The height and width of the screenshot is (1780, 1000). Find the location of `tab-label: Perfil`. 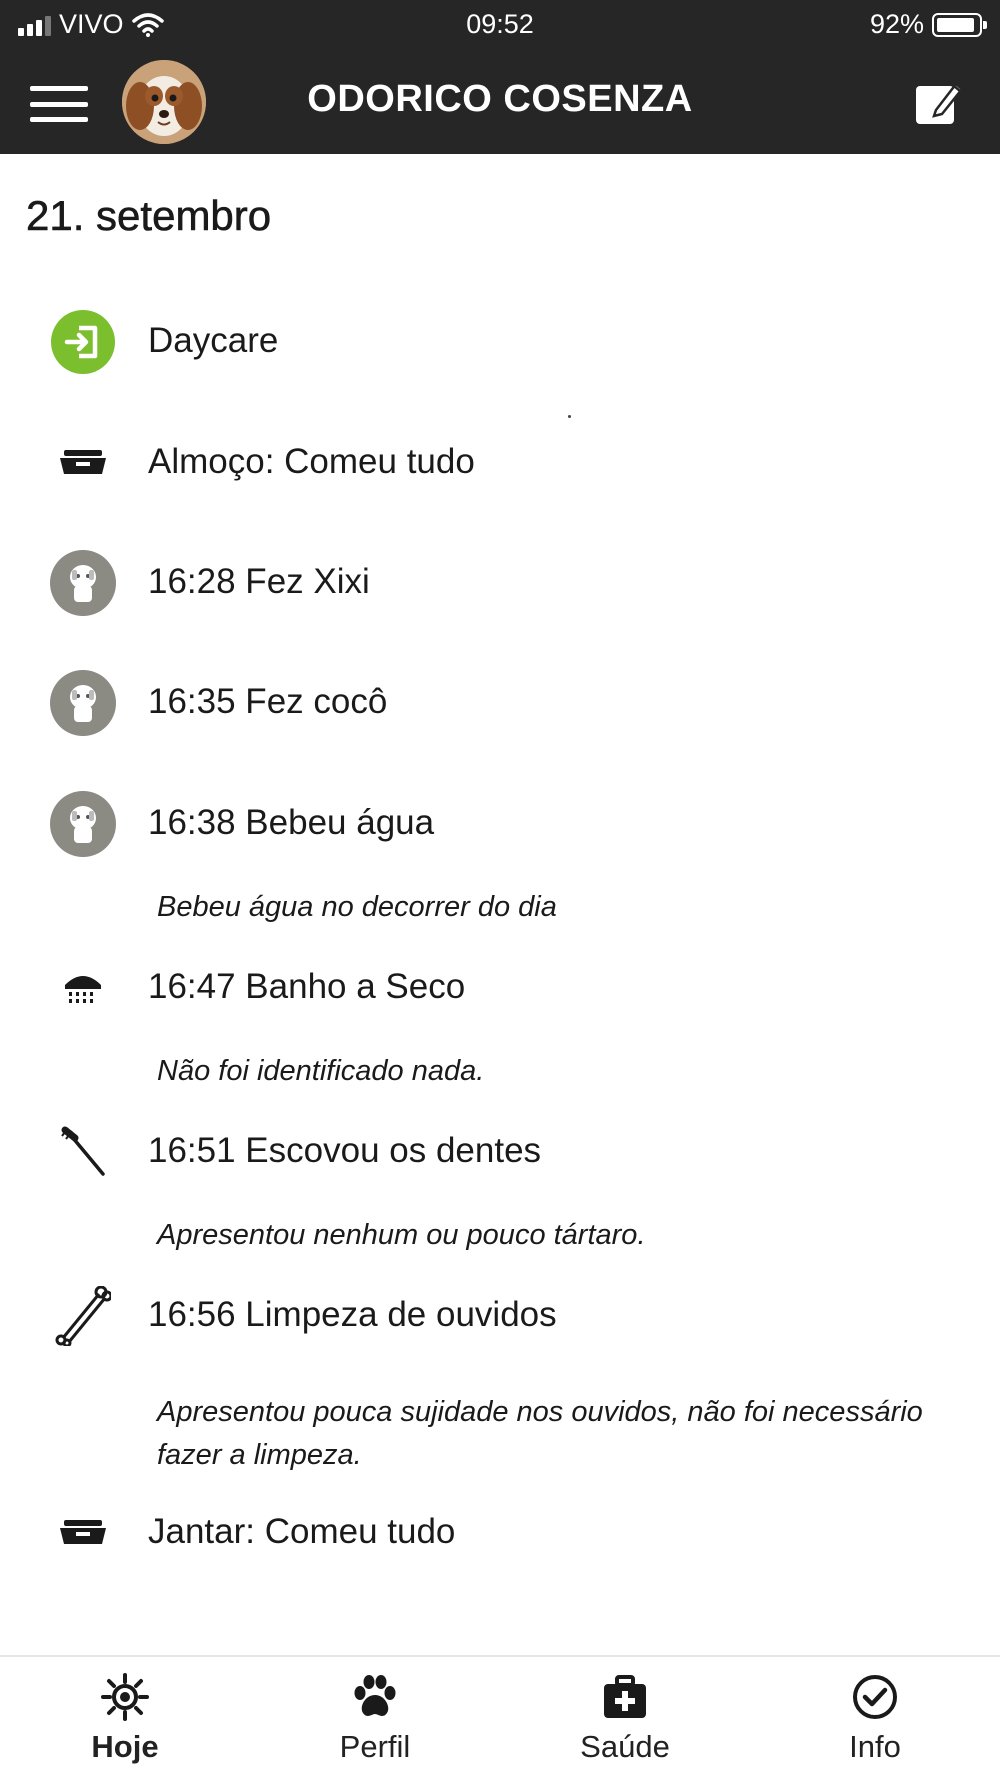

tab-label: Perfil is located at coordinates (375, 1746).